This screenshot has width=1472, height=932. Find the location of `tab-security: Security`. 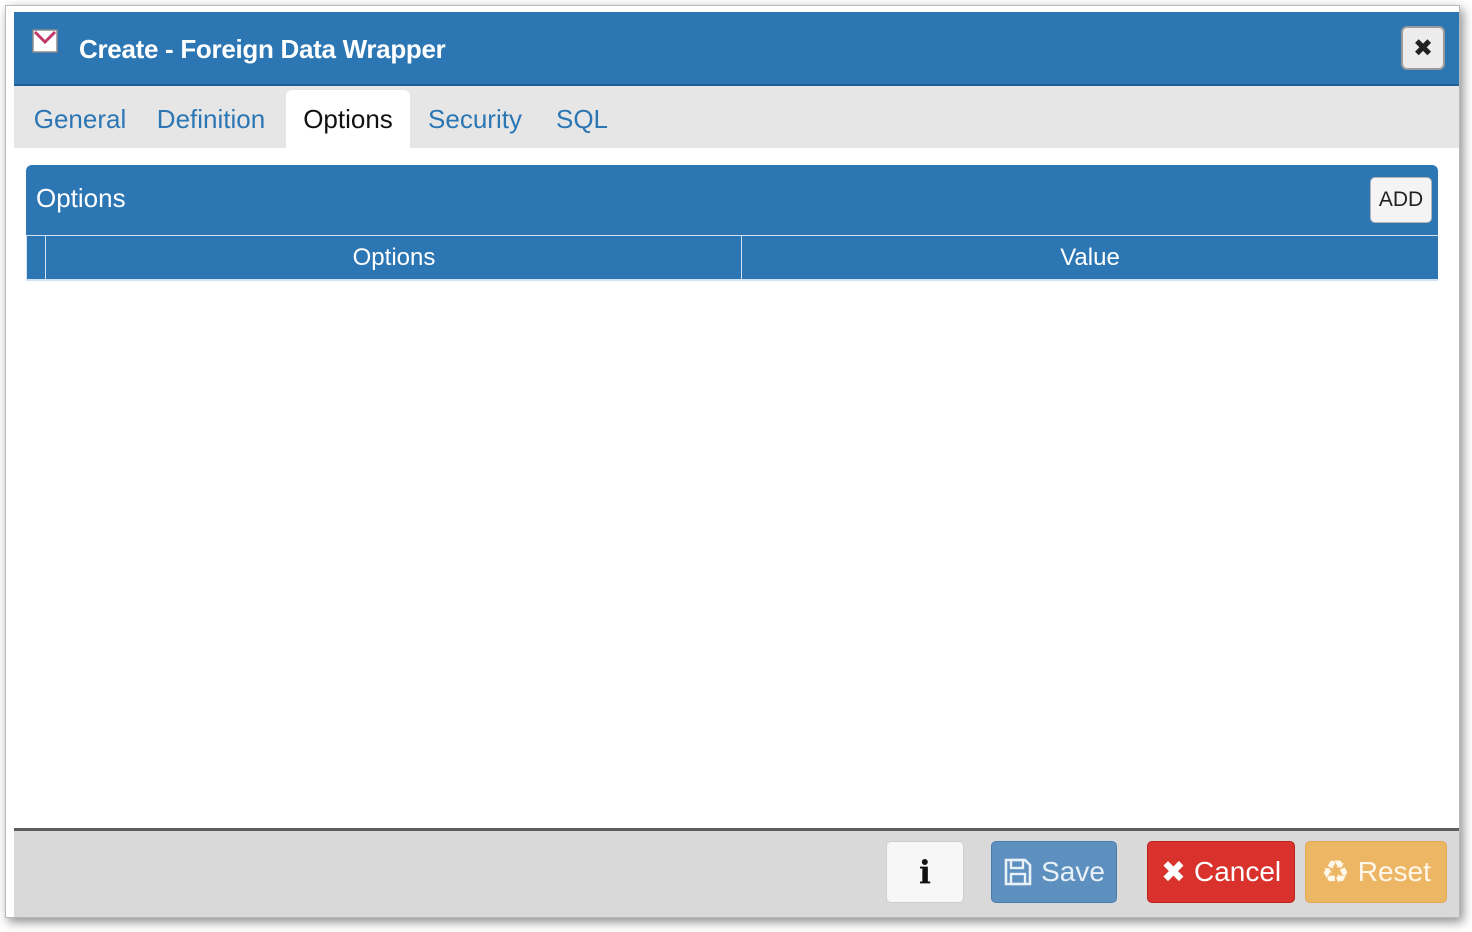

tab-security: Security is located at coordinates (475, 119).